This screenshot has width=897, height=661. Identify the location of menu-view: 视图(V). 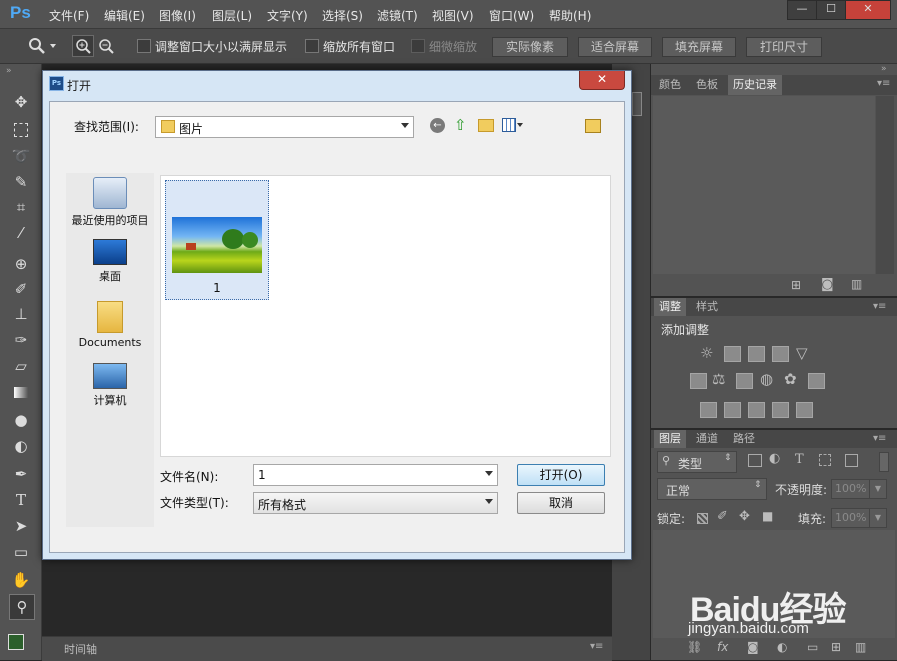
(453, 15).